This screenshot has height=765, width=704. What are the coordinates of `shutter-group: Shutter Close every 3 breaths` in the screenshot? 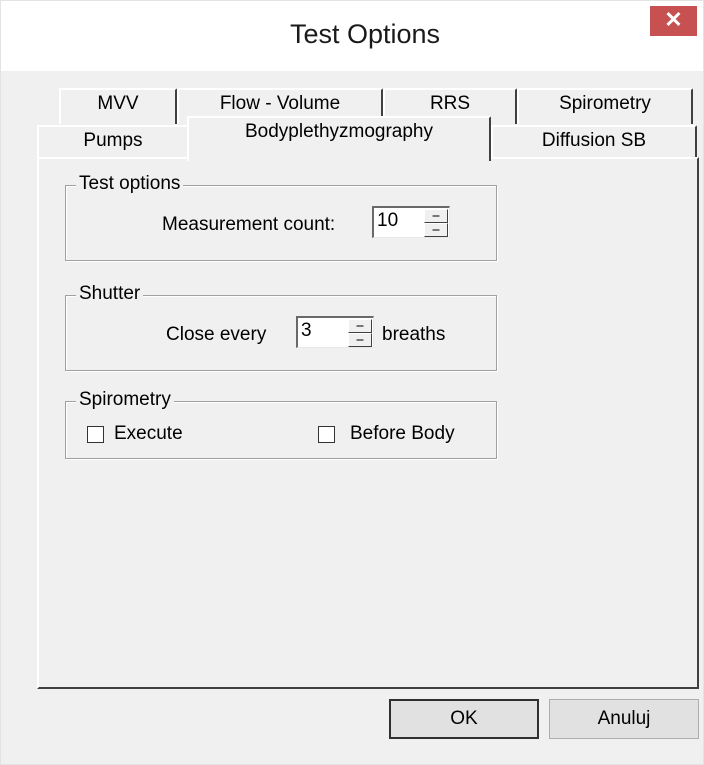 It's located at (281, 327).